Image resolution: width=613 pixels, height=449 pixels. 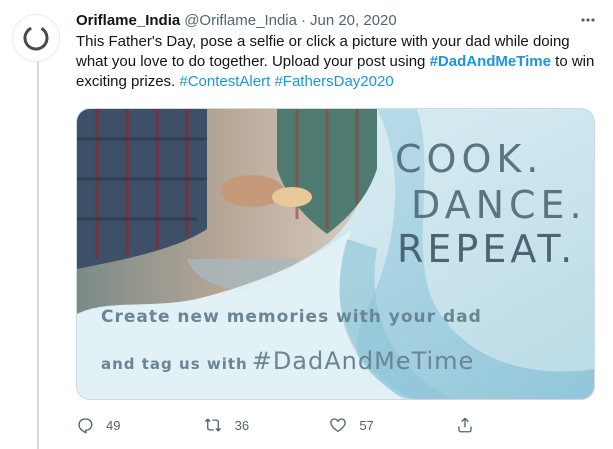 What do you see at coordinates (38, 255) in the screenshot?
I see `thread-connector-line` at bounding box center [38, 255].